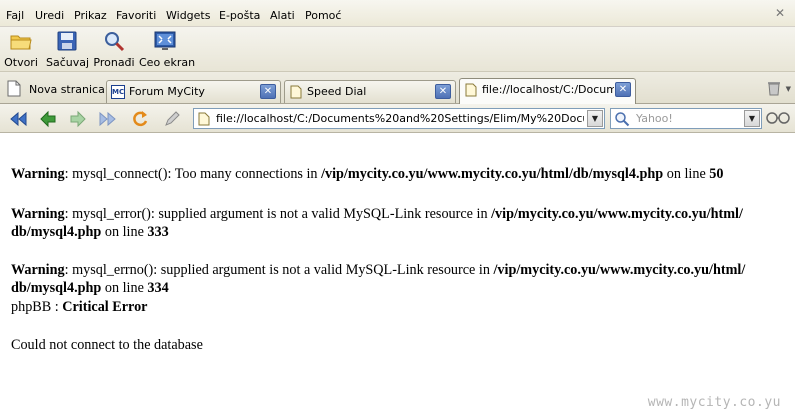  What do you see at coordinates (780, 13) in the screenshot?
I see `close-icon: ✕` at bounding box center [780, 13].